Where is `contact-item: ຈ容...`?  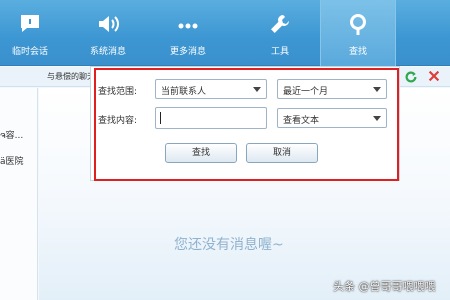 contact-item: ຈ容... is located at coordinates (11, 134).